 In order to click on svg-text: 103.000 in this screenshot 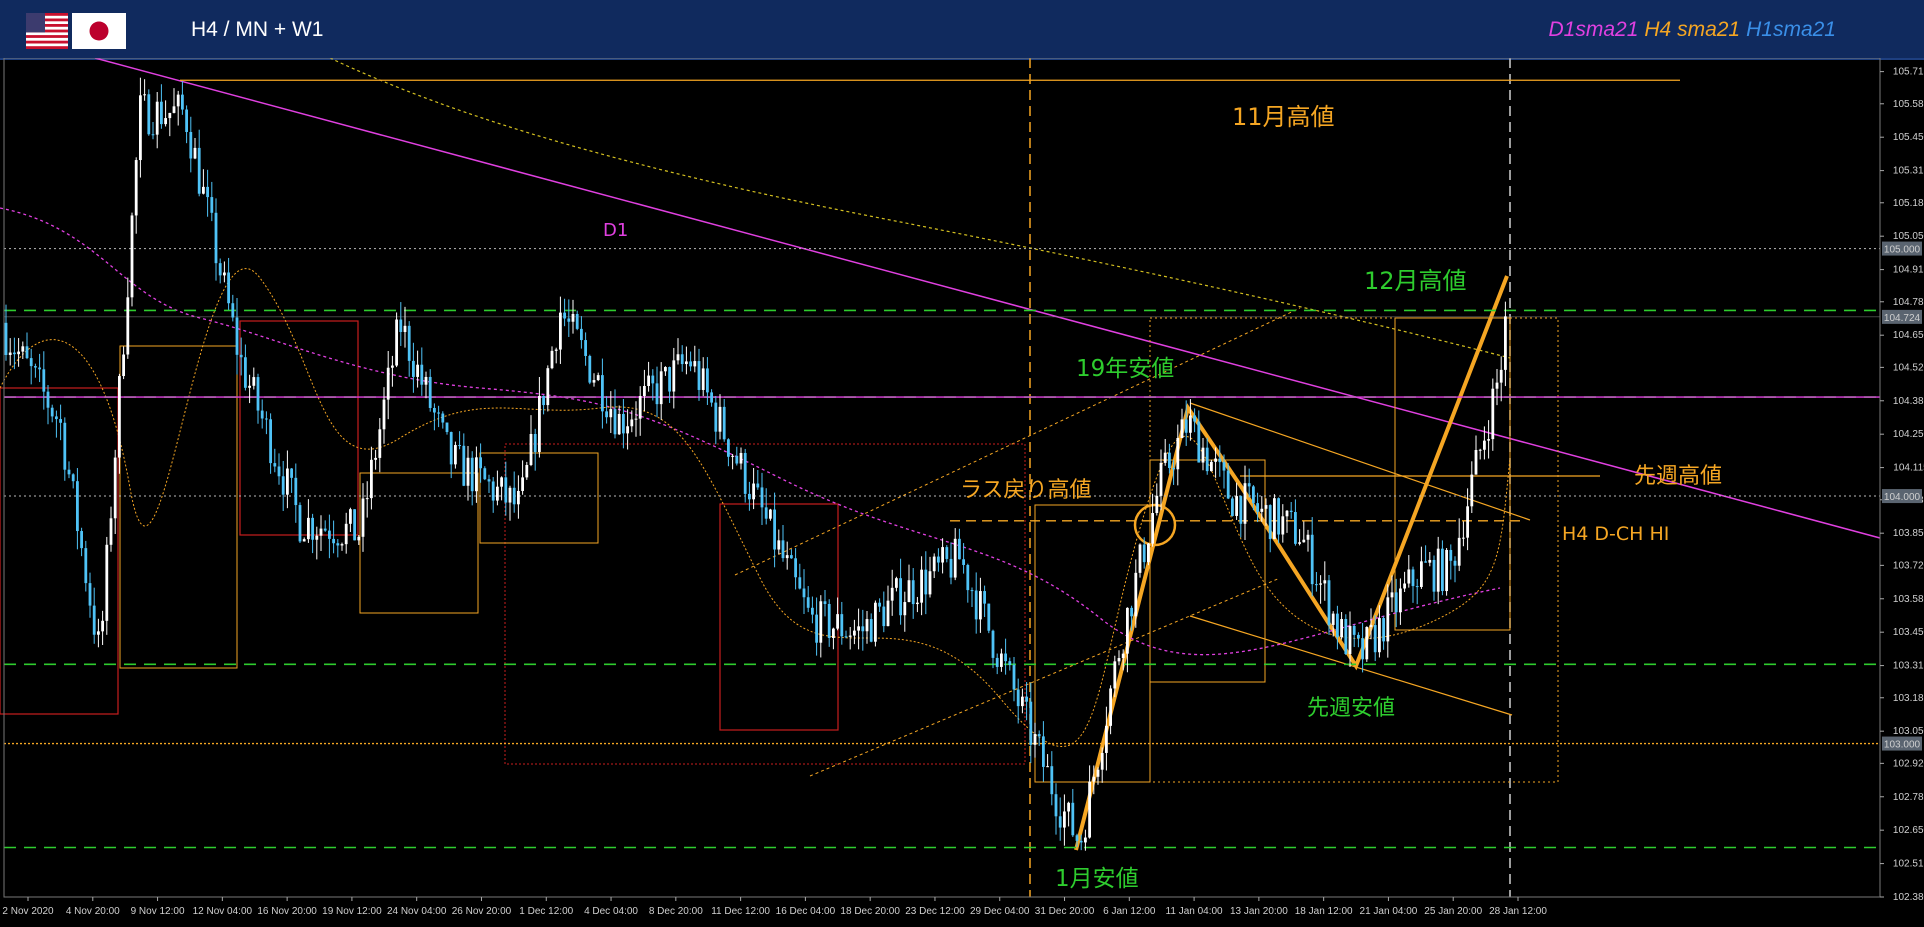, I will do `click(1902, 745)`.